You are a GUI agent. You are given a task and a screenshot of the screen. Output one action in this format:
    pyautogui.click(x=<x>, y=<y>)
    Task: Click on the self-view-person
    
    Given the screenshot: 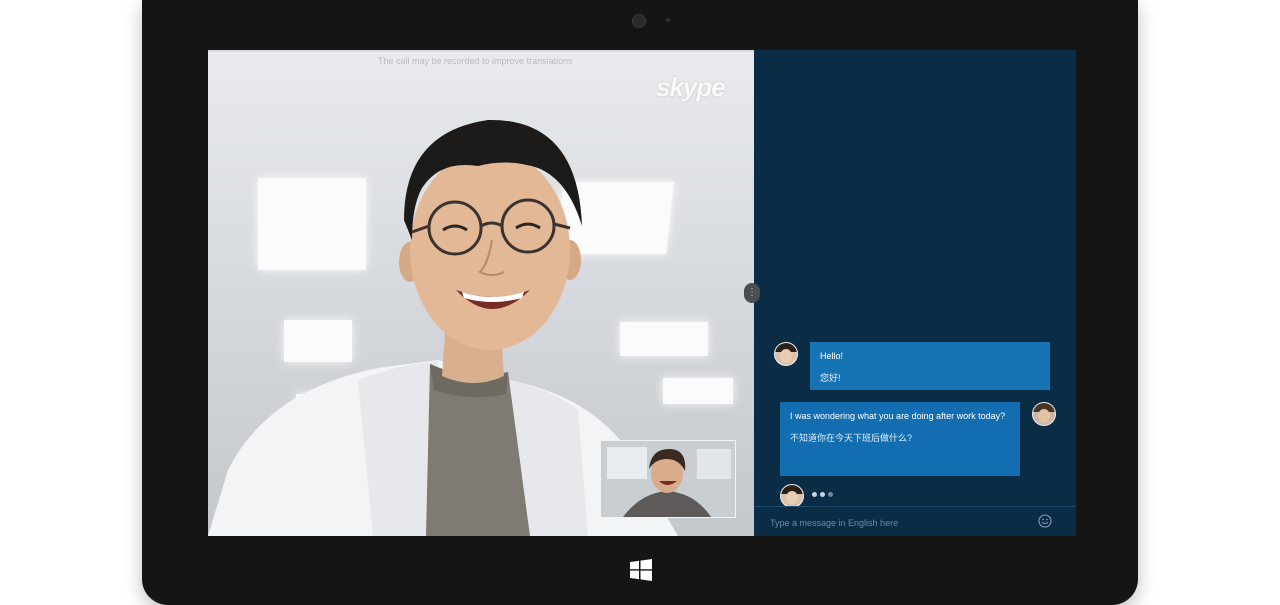 What is the action you would take?
    pyautogui.click(x=668, y=479)
    